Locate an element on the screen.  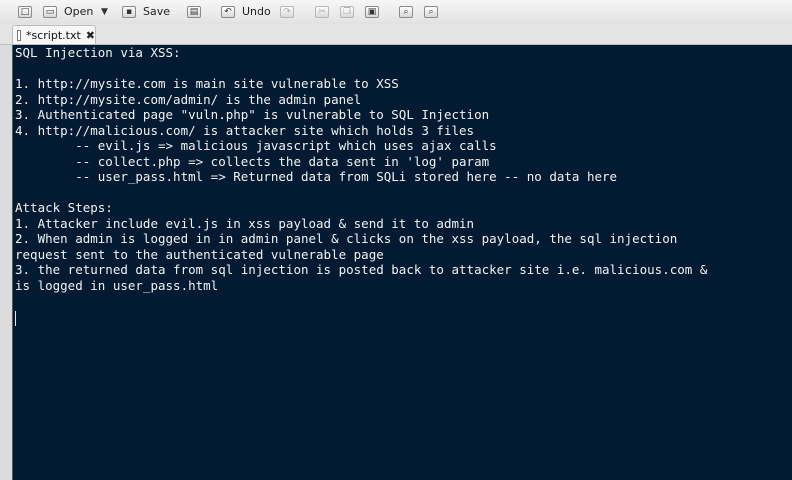
print-icon: ▤ is located at coordinates (194, 11).